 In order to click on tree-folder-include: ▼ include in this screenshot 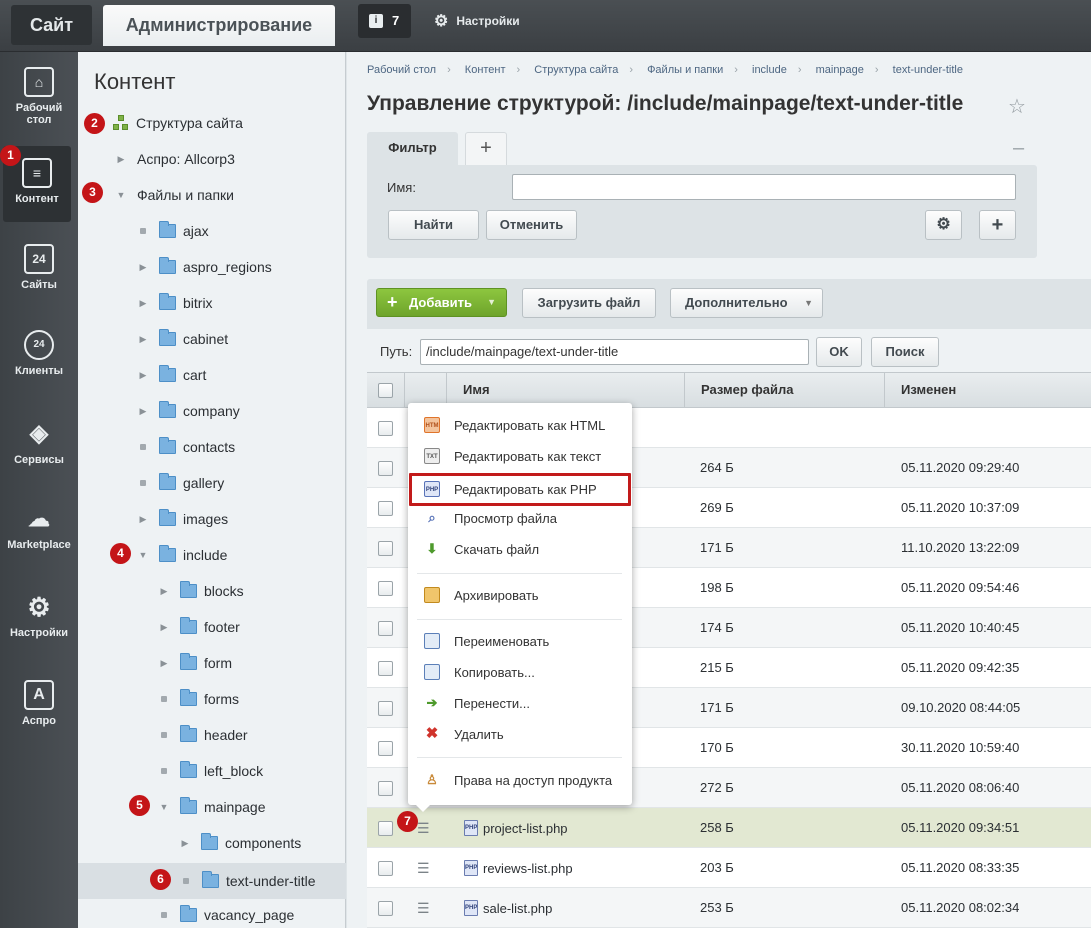, I will do `click(182, 555)`.